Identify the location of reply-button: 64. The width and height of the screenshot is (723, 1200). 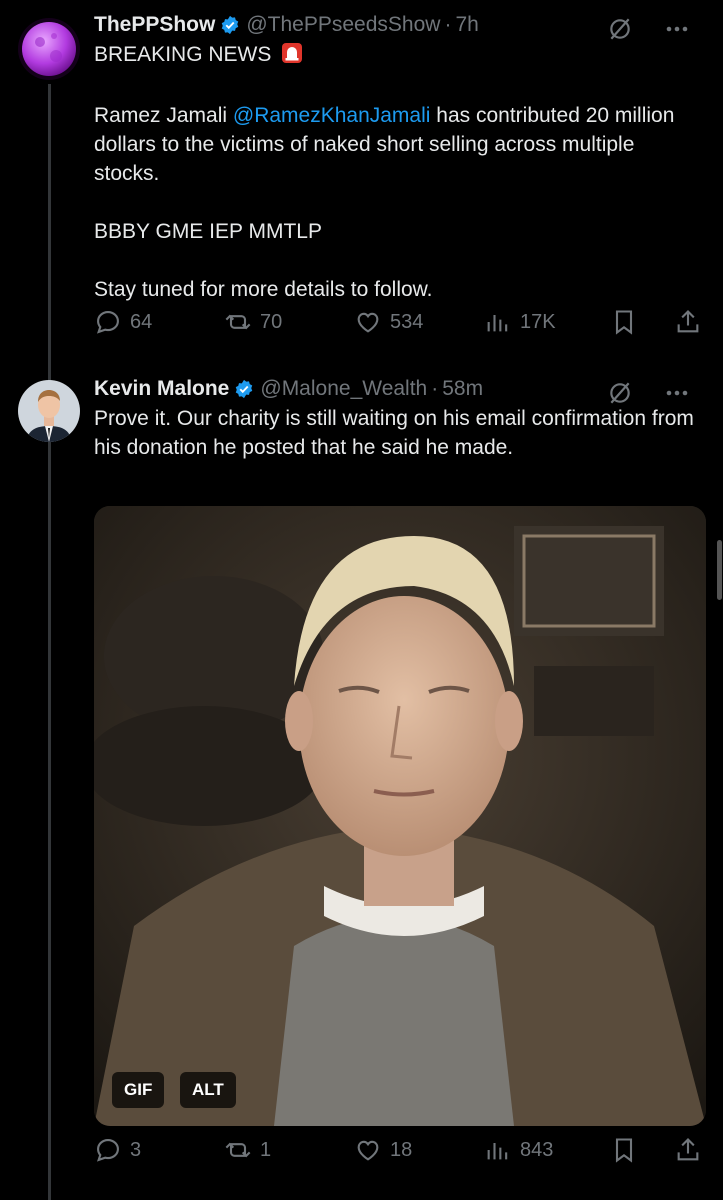
(123, 322).